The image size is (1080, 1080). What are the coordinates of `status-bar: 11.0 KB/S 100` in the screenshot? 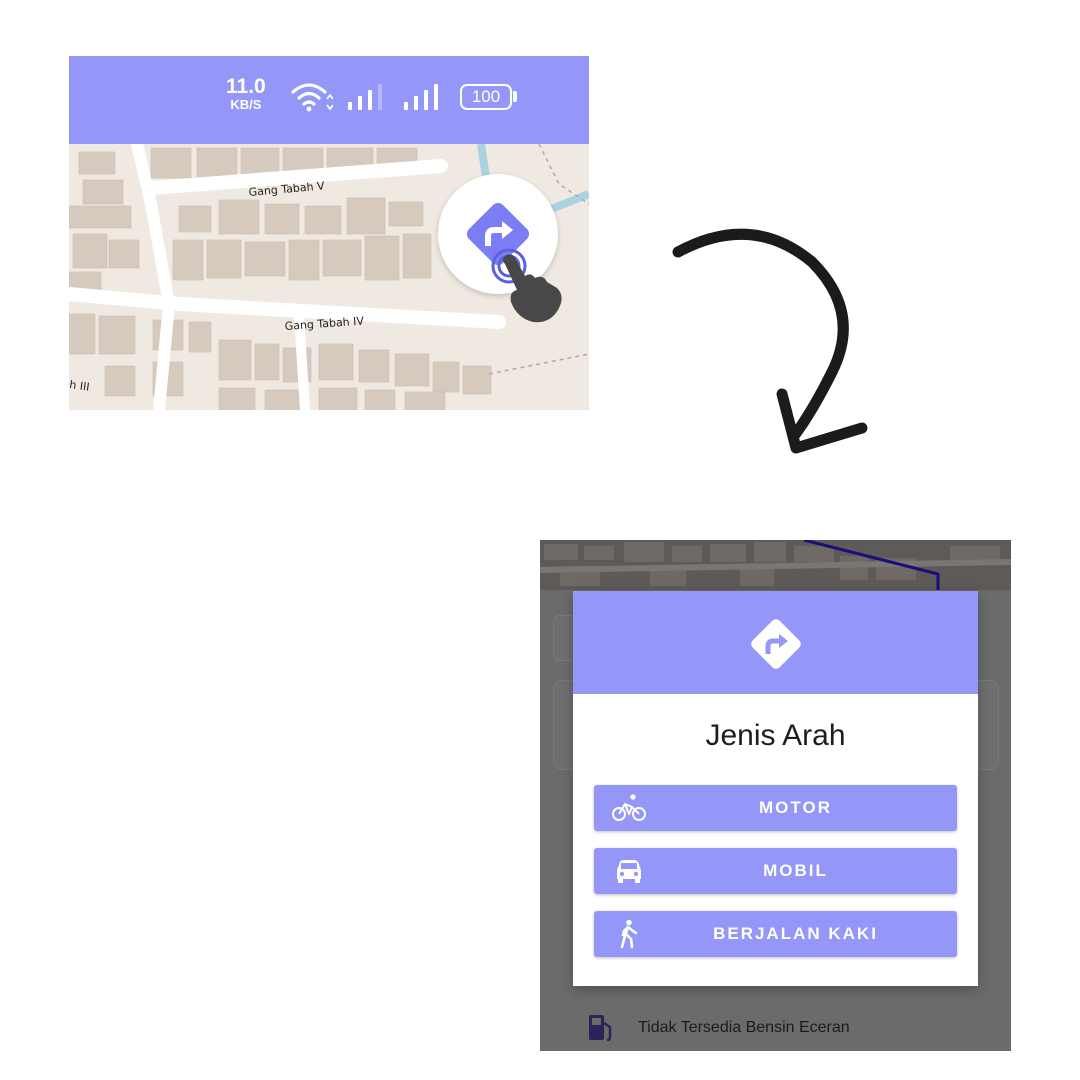 It's located at (329, 100).